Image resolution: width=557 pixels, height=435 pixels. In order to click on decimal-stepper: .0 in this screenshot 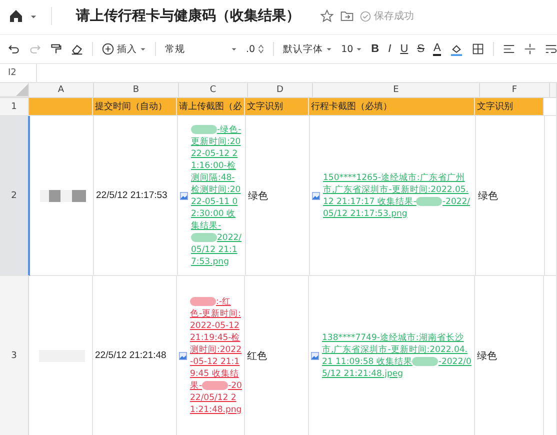, I will do `click(255, 49)`.